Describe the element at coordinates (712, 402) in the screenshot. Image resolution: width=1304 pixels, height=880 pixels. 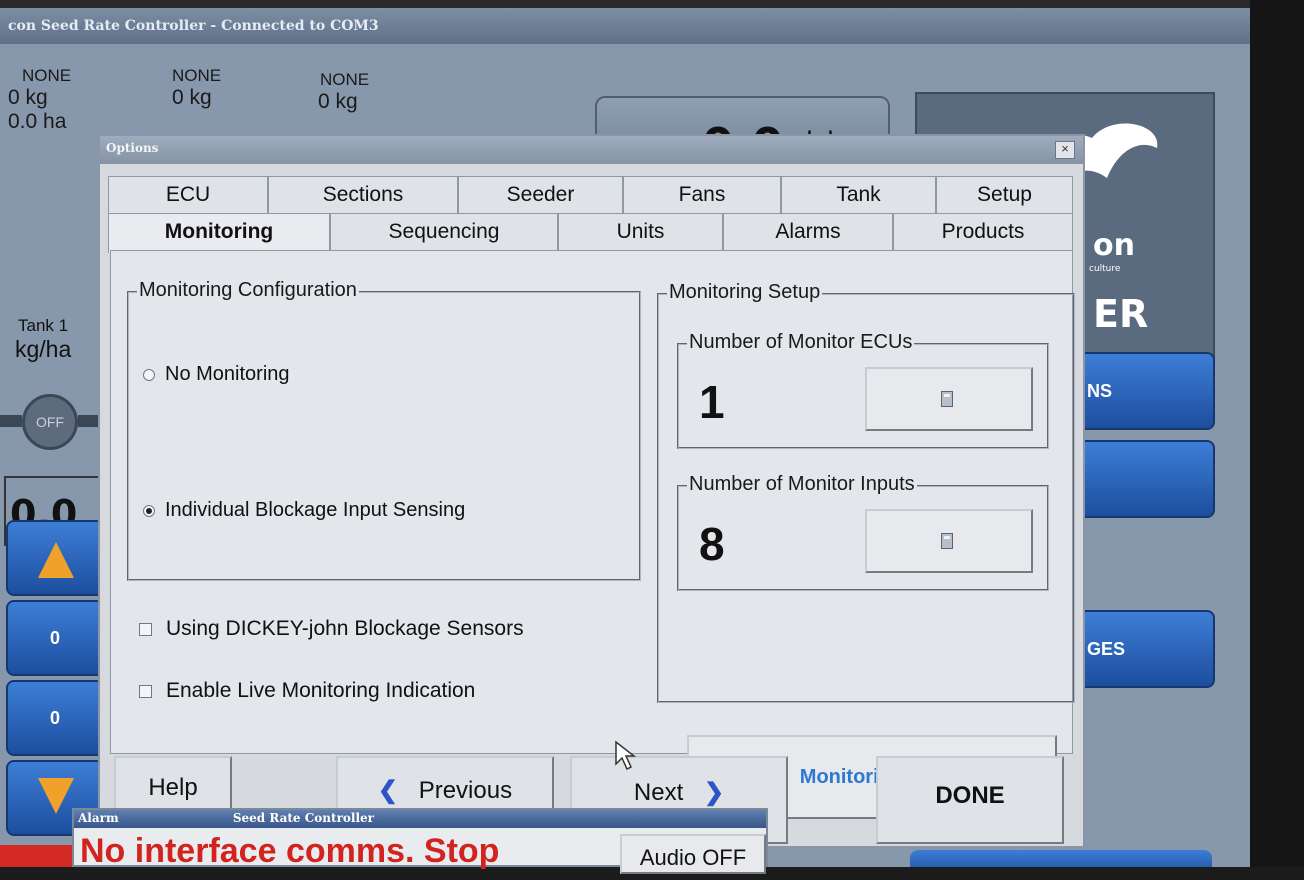
I see `monitor-ecus-value: 1` at that location.